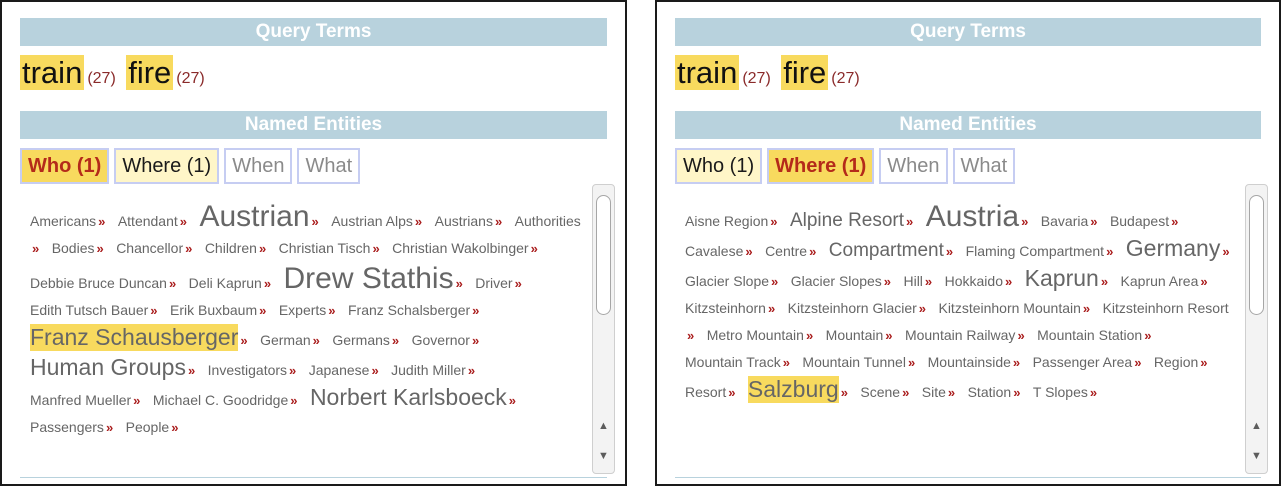 Image resolution: width=1281 pixels, height=486 pixels. I want to click on entity-link: Glacier Slopes», so click(845, 281).